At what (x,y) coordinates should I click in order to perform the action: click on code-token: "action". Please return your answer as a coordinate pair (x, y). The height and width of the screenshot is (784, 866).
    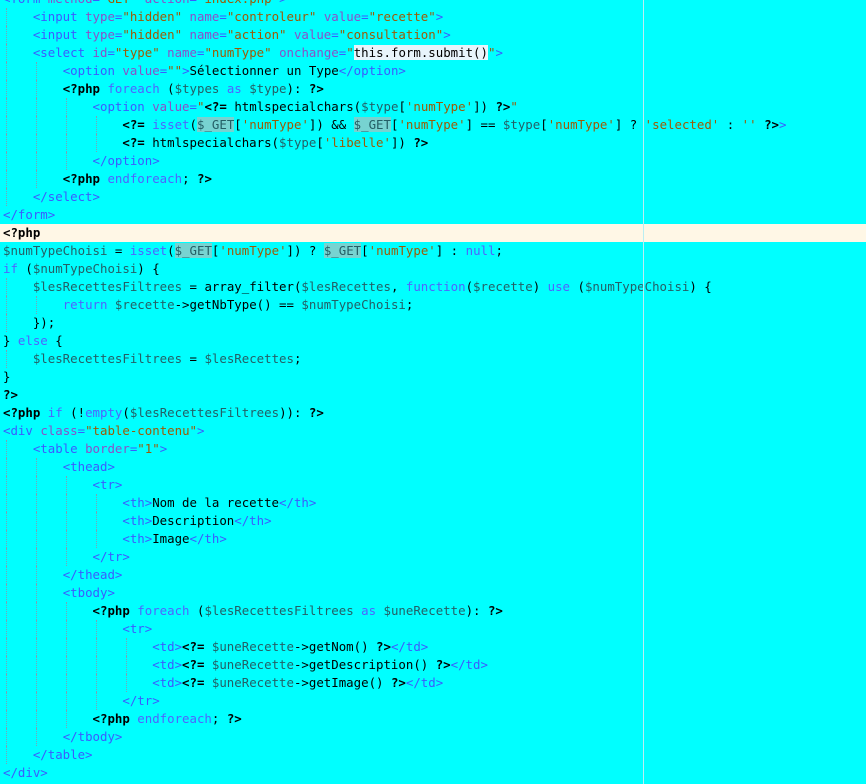
    Looking at the image, I should click on (260, 34).